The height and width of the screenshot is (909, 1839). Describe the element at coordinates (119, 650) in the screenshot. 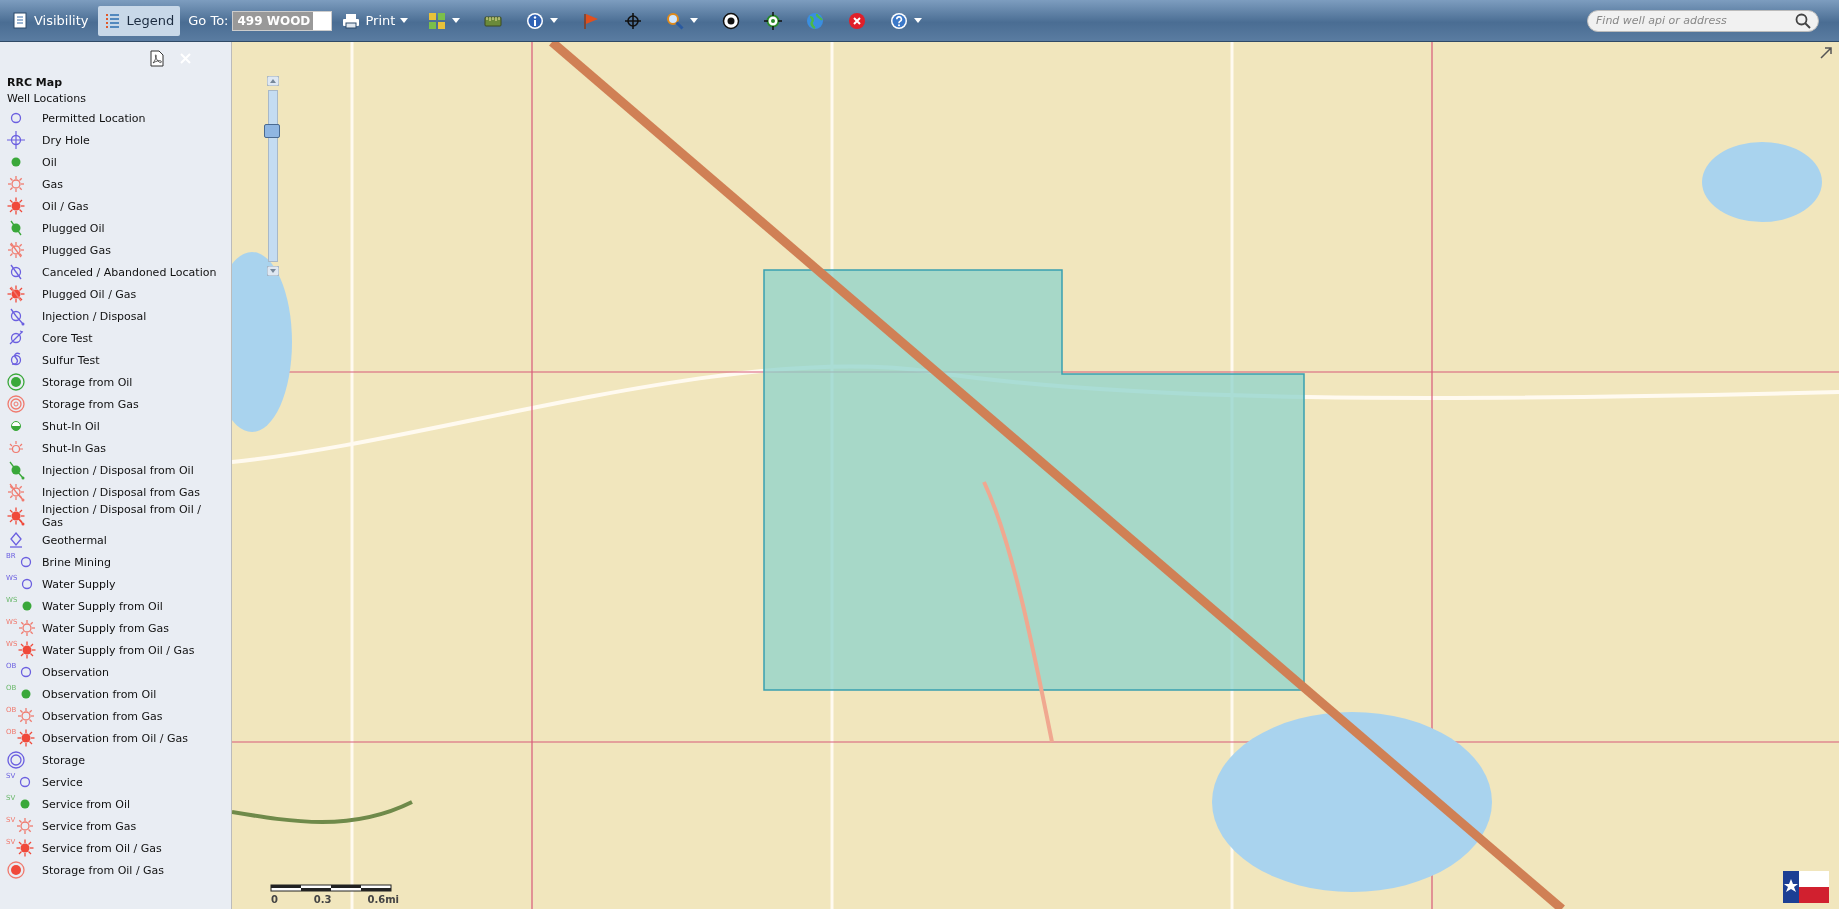

I see `legend-label: Water Supply from Oil / Gas` at that location.